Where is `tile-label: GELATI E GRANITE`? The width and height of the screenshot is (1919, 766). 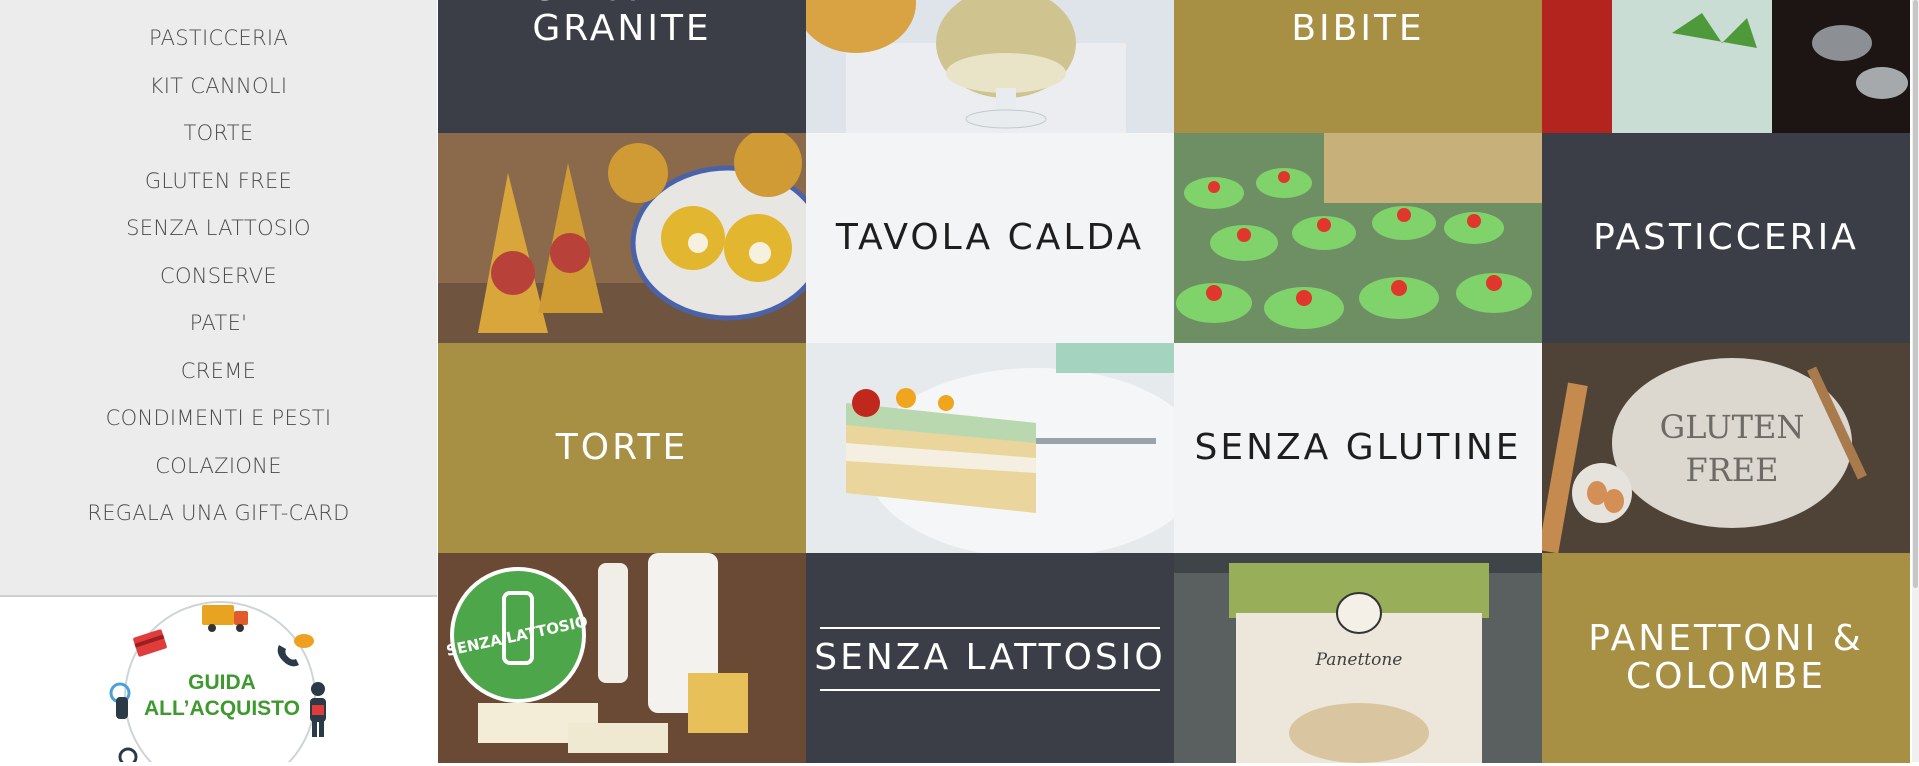
tile-label: GELATI E GRANITE is located at coordinates (621, 24).